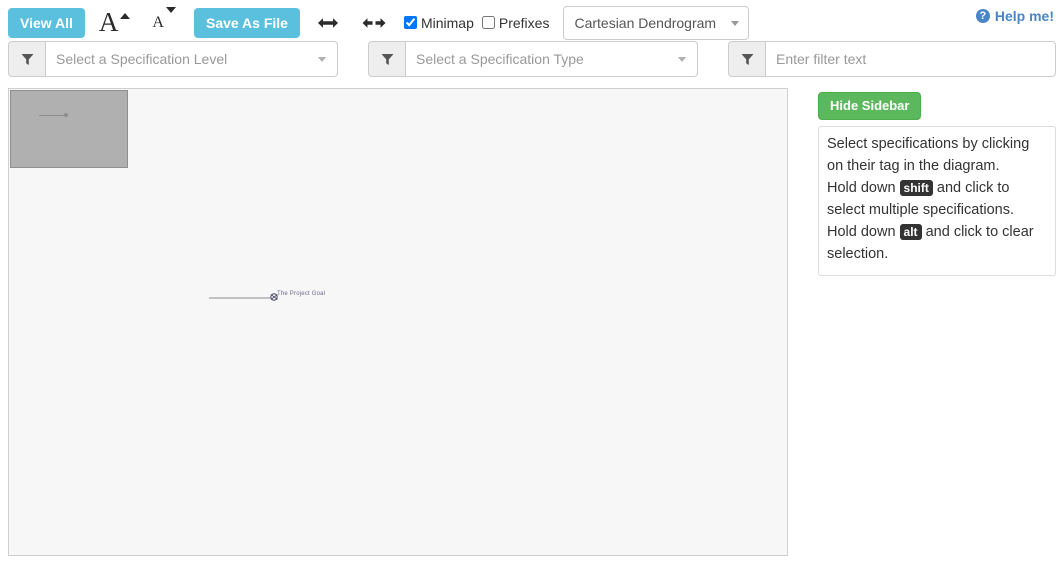  What do you see at coordinates (861, 188) in the screenshot?
I see `sidebar-help-line-2-prefix: Hold down` at bounding box center [861, 188].